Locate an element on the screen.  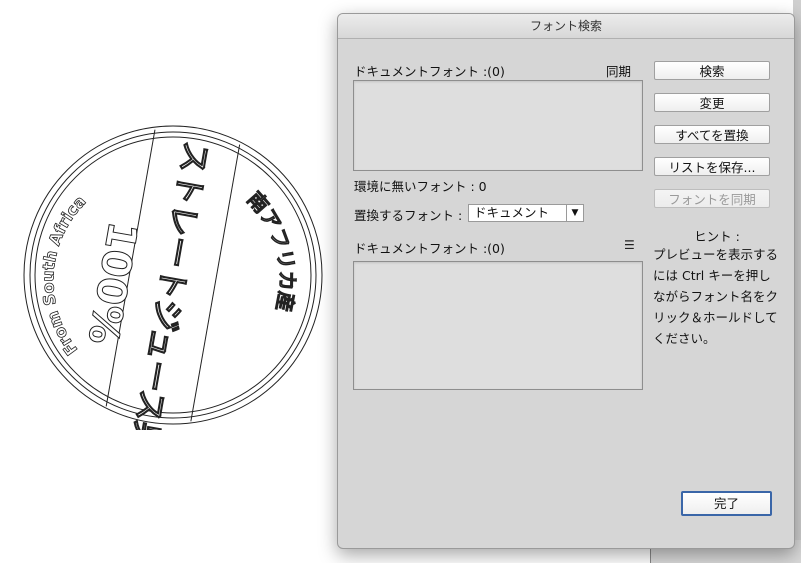
replace-font-select: ドキュメント ▼ is located at coordinates (526, 213).